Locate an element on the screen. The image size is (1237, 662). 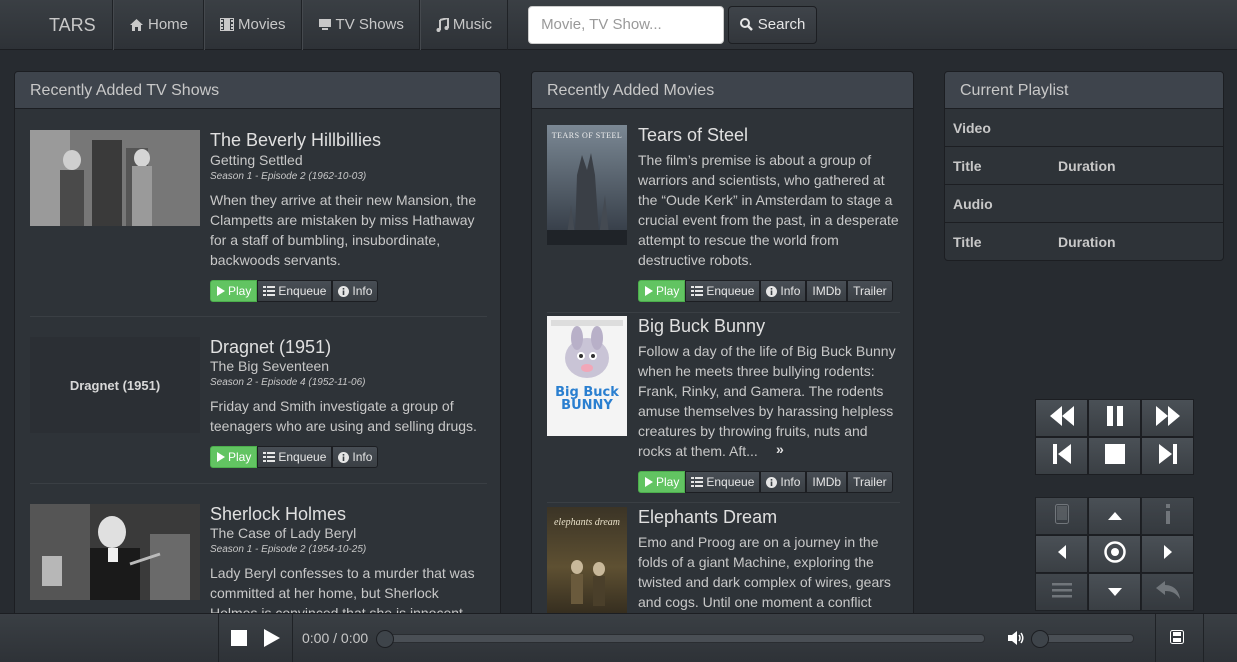
movie-actions: Play Enqueue Info IMDb Trailer is located at coordinates (765, 482).